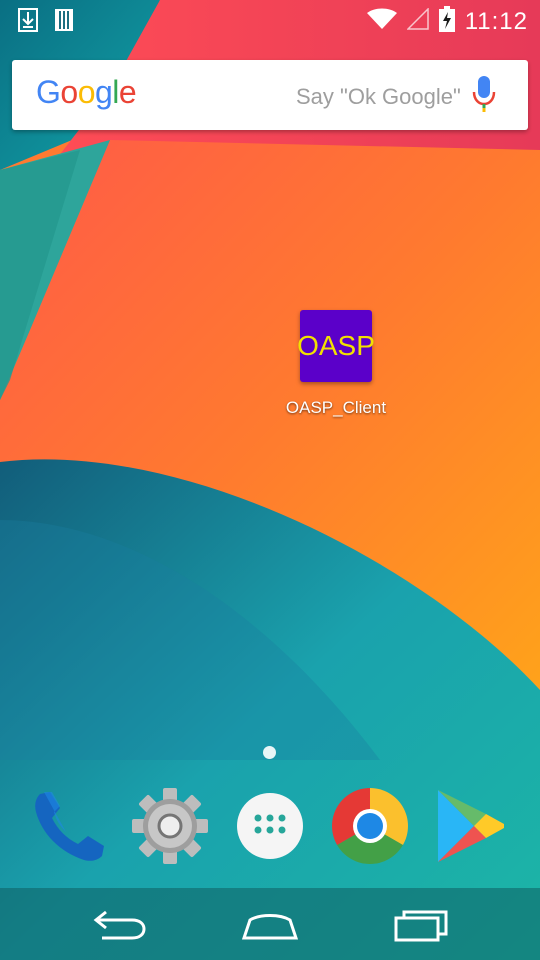  I want to click on oasp-client-icon: OASP, so click(336, 346).